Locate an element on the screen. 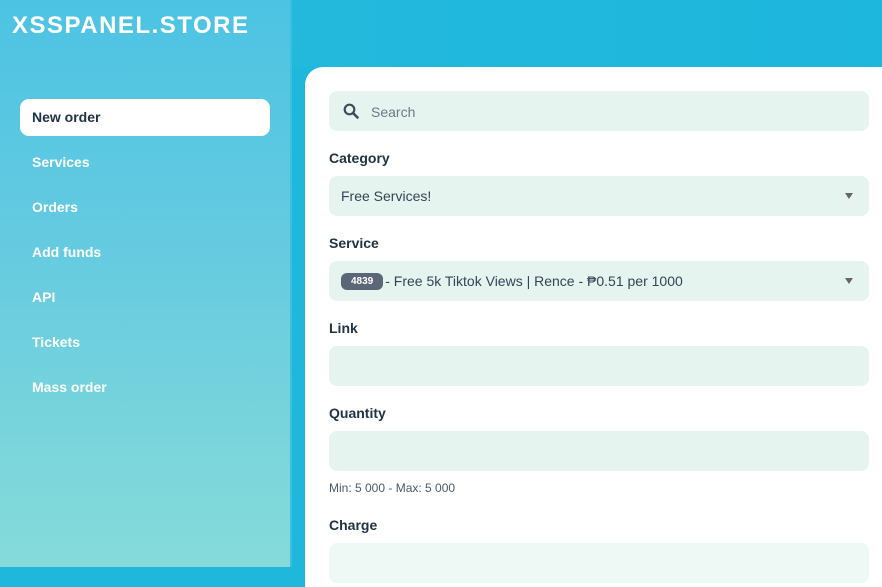 The height and width of the screenshot is (587, 882). link-field is located at coordinates (599, 366).